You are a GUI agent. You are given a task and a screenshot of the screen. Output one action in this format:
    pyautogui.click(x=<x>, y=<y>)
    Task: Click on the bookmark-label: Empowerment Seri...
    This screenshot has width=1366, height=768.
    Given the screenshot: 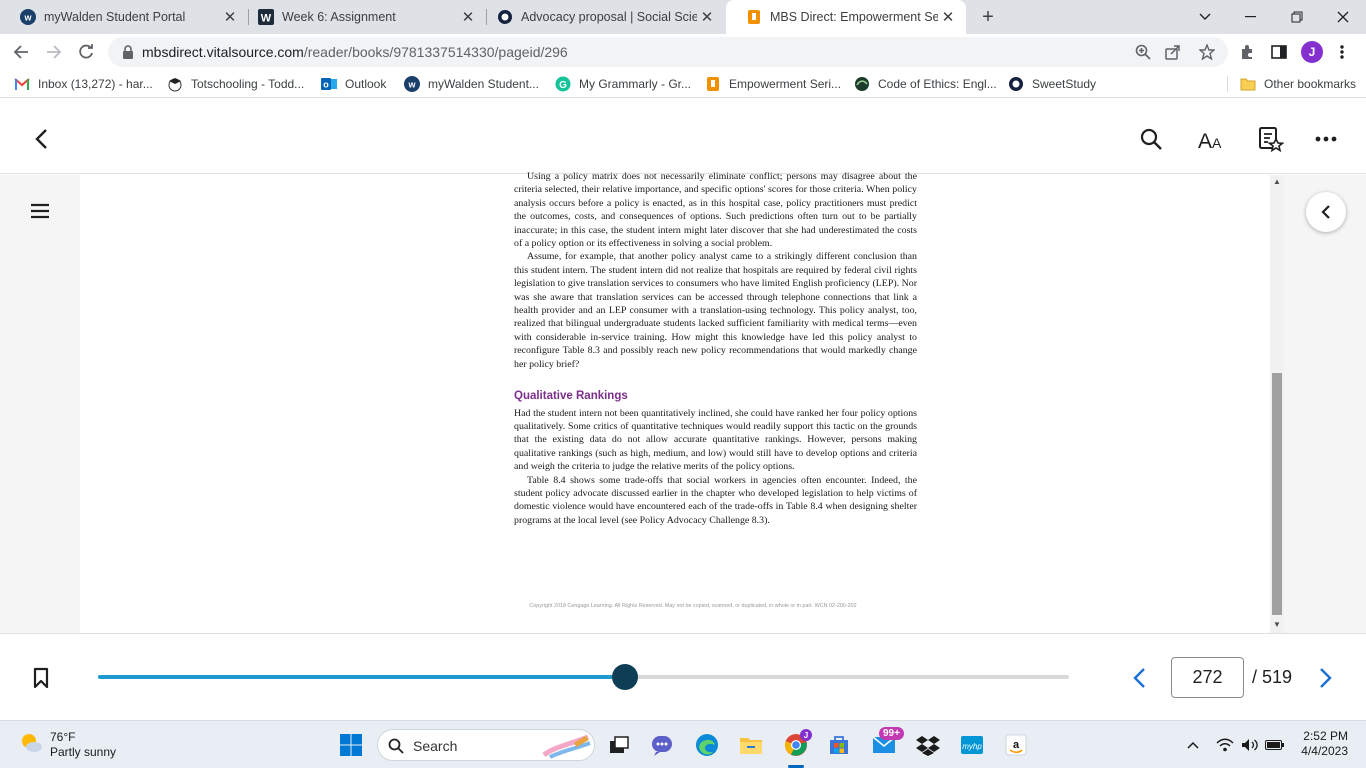 What is the action you would take?
    pyautogui.click(x=785, y=84)
    